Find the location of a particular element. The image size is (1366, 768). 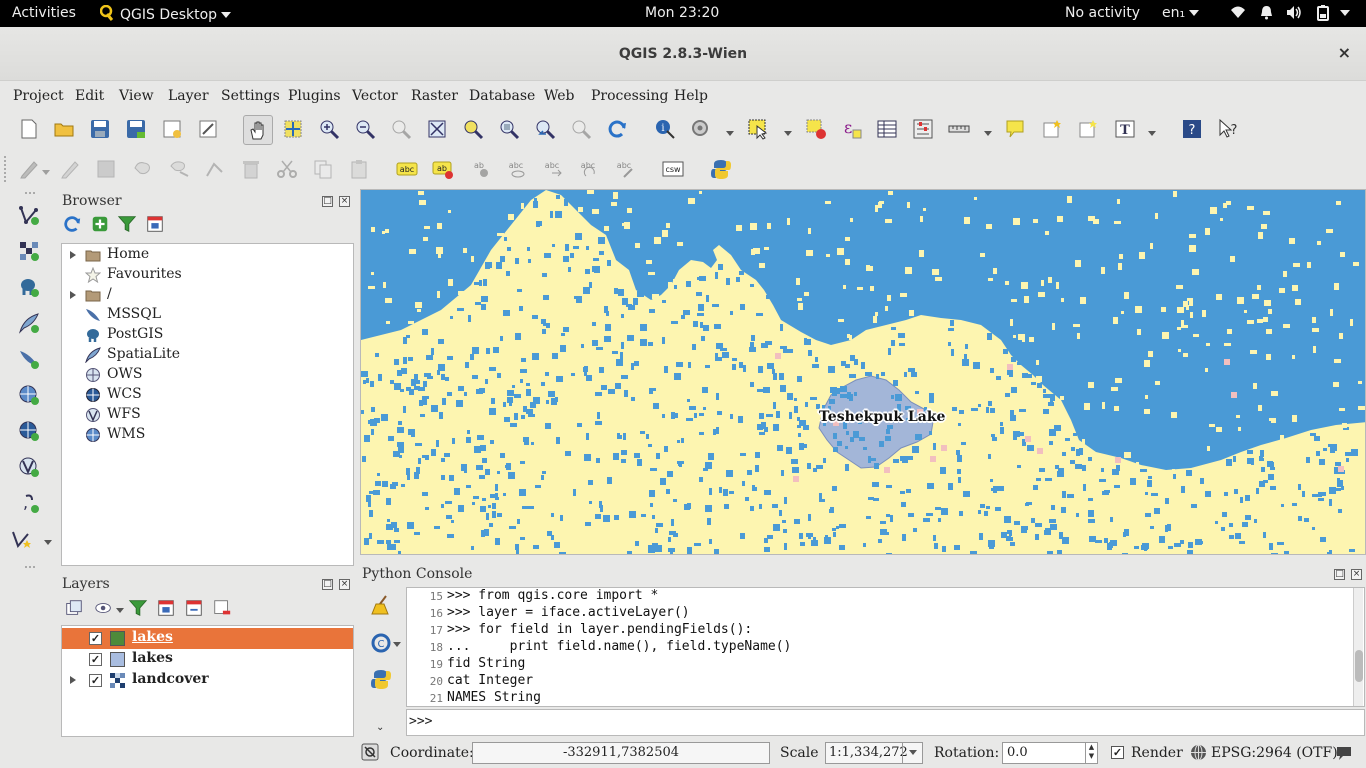

toggle-editing-icon is located at coordinates (29, 169).